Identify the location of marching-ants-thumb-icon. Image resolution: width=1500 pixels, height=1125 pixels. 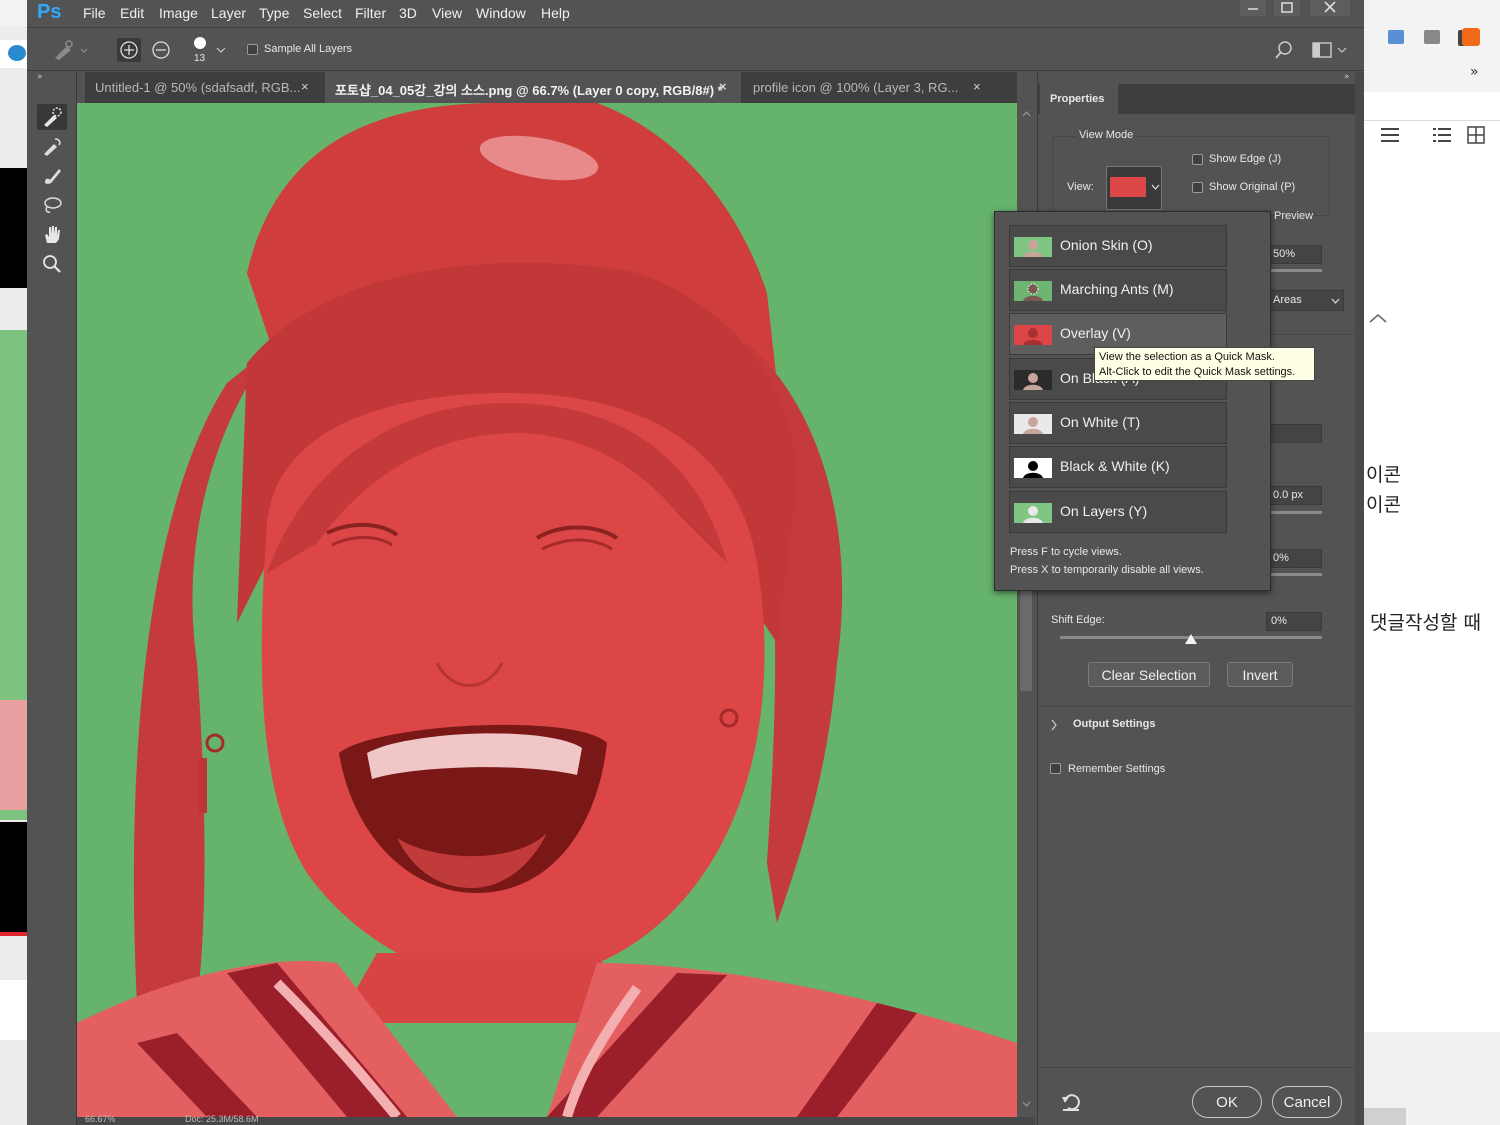
(1033, 291).